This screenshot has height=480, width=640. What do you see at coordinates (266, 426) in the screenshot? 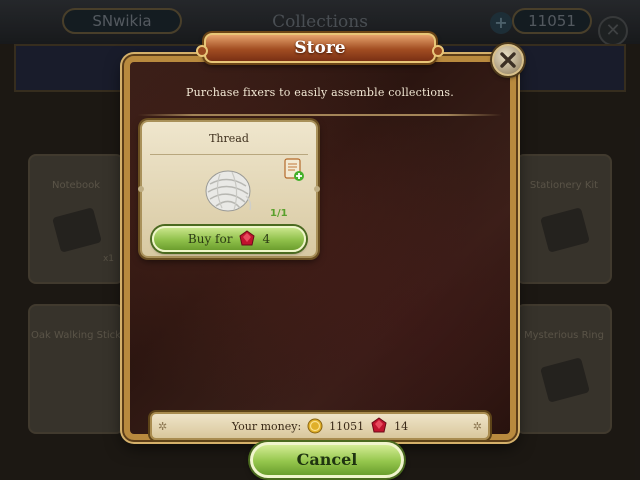
I see `money-label: Your money:` at bounding box center [266, 426].